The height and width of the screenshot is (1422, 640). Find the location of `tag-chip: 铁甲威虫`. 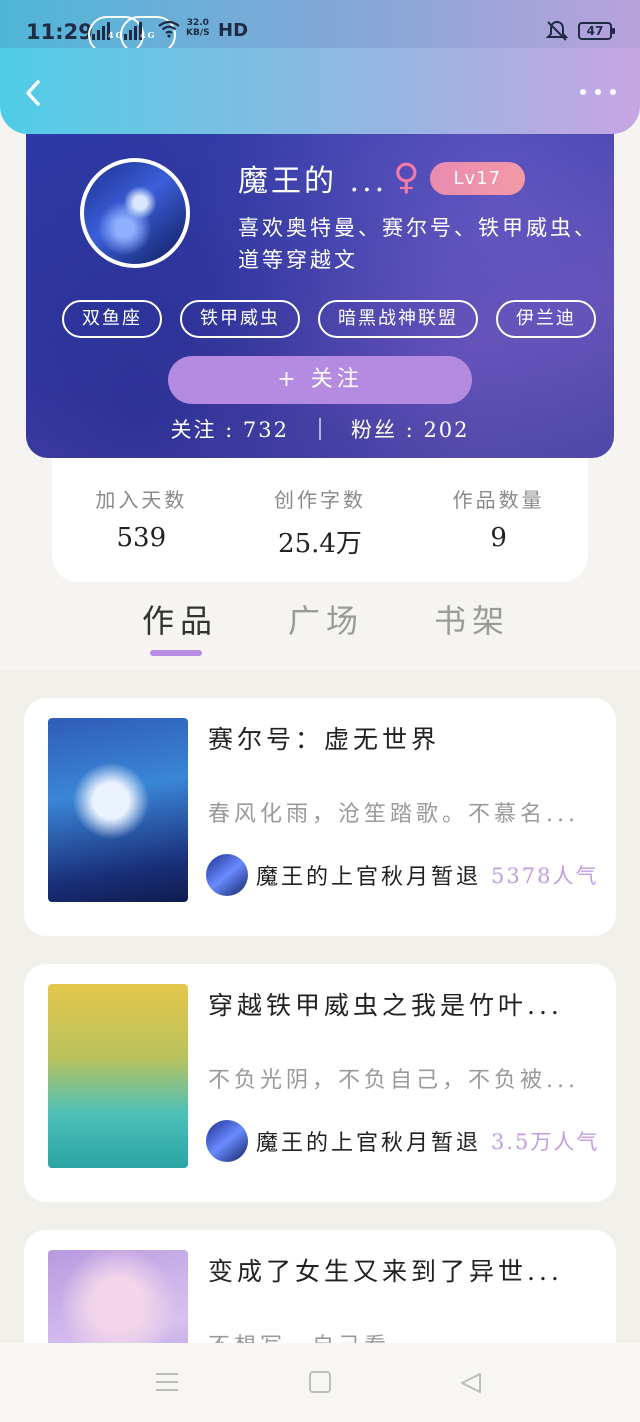

tag-chip: 铁甲威虫 is located at coordinates (240, 319).